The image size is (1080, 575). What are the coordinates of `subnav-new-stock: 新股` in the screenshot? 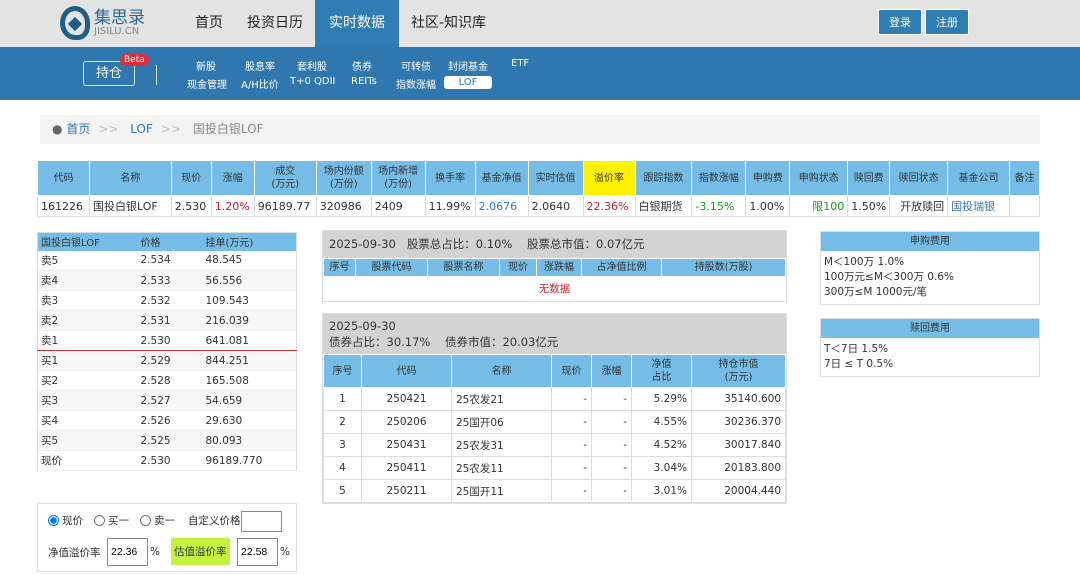 It's located at (206, 65).